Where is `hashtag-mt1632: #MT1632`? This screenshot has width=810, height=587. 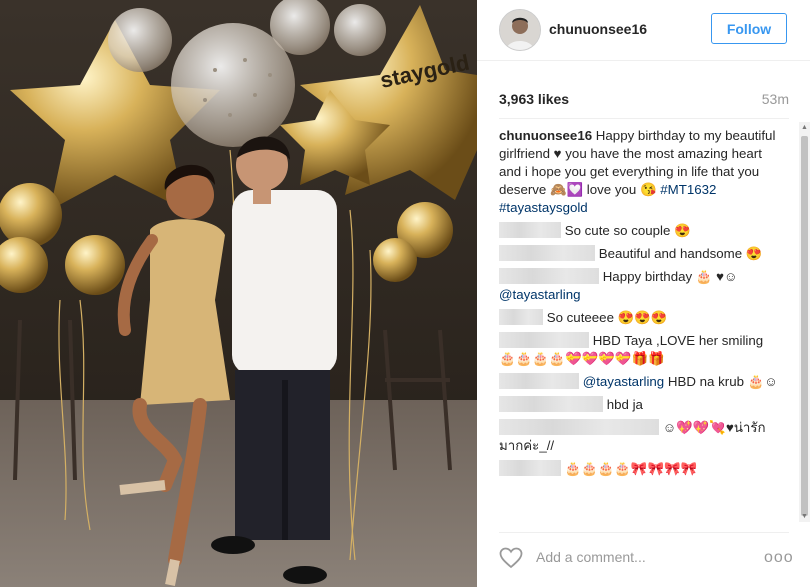
hashtag-mt1632: #MT1632 is located at coordinates (688, 189).